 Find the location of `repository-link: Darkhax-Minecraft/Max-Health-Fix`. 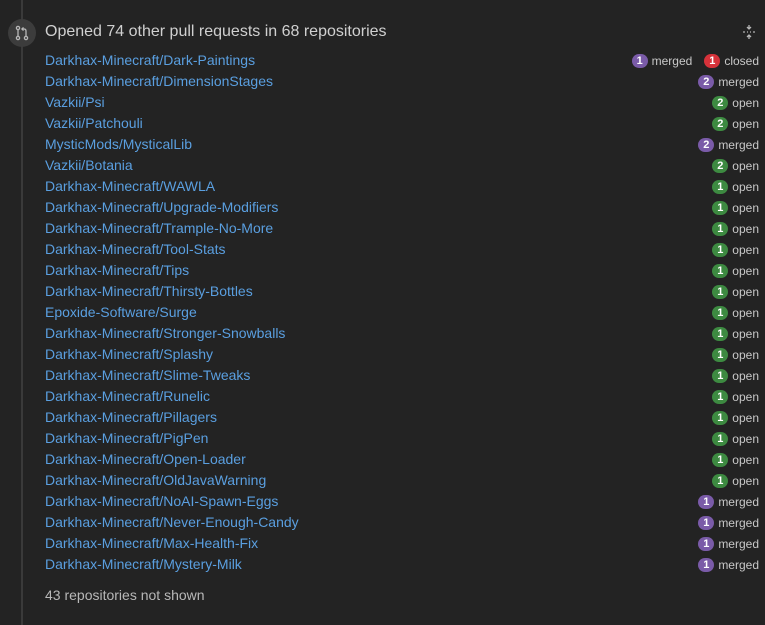

repository-link: Darkhax-Minecraft/Max-Health-Fix is located at coordinates (151, 543).